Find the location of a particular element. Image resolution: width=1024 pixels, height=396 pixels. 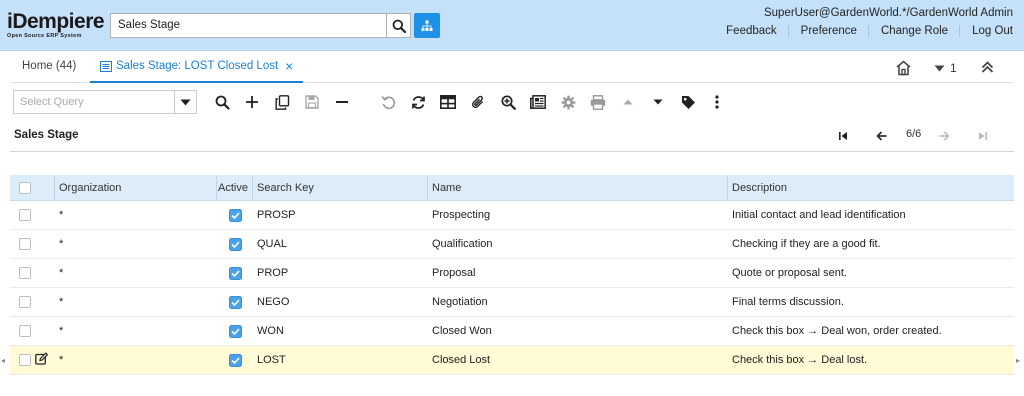

feedback-link: Feedback is located at coordinates (751, 31).